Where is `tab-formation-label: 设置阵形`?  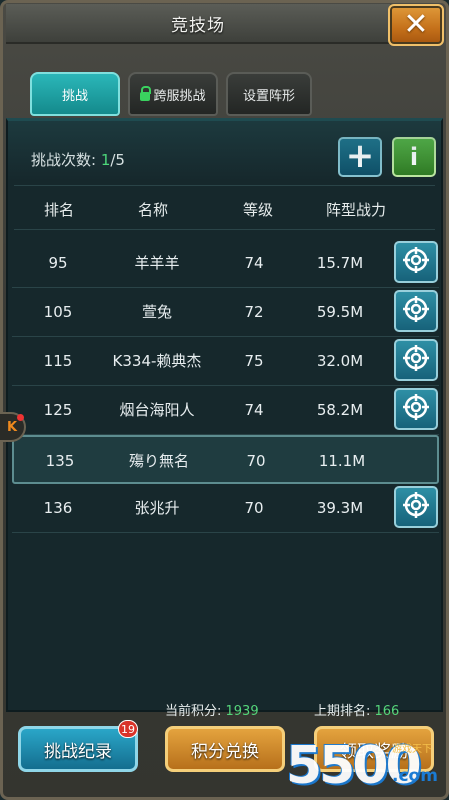 tab-formation-label: 设置阵形 is located at coordinates (268, 96).